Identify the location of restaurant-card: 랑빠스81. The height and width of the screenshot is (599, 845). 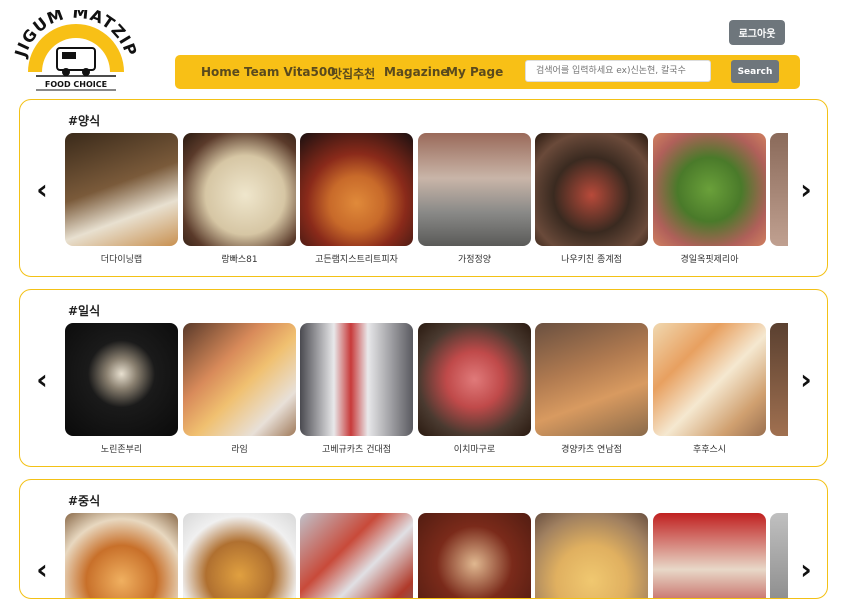
(239, 199).